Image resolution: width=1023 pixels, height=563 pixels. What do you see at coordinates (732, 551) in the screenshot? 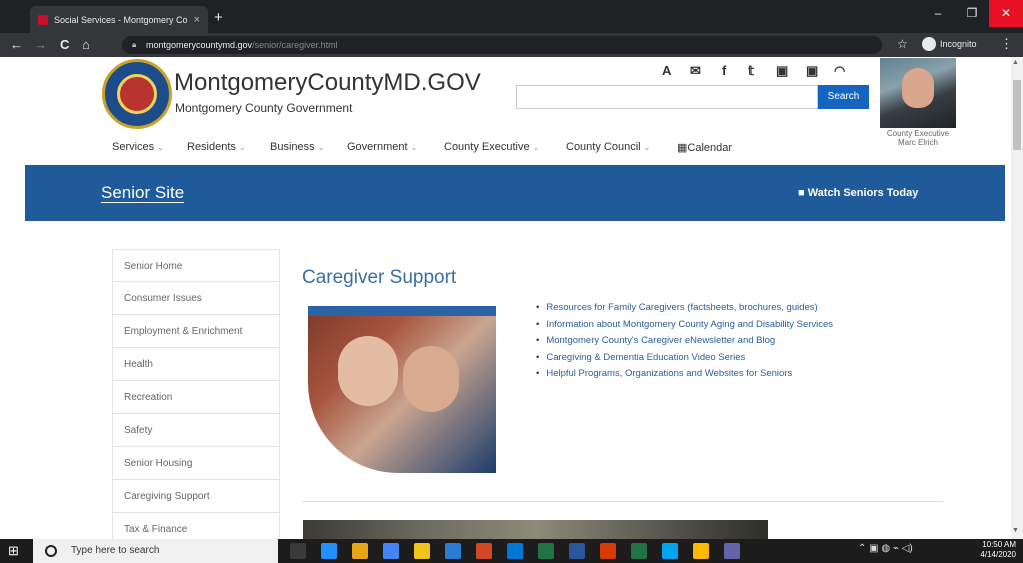
I see `teams-icon` at bounding box center [732, 551].